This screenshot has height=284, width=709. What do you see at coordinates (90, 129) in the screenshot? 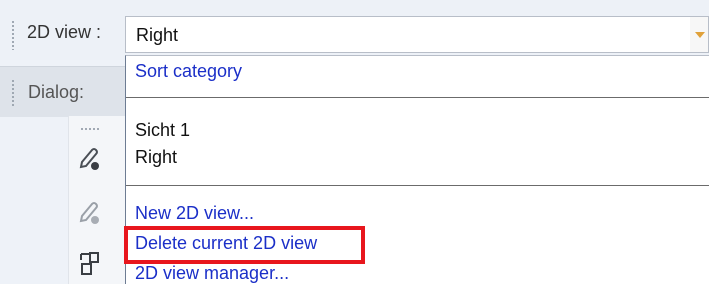
I see `tool-panel-grip` at bounding box center [90, 129].